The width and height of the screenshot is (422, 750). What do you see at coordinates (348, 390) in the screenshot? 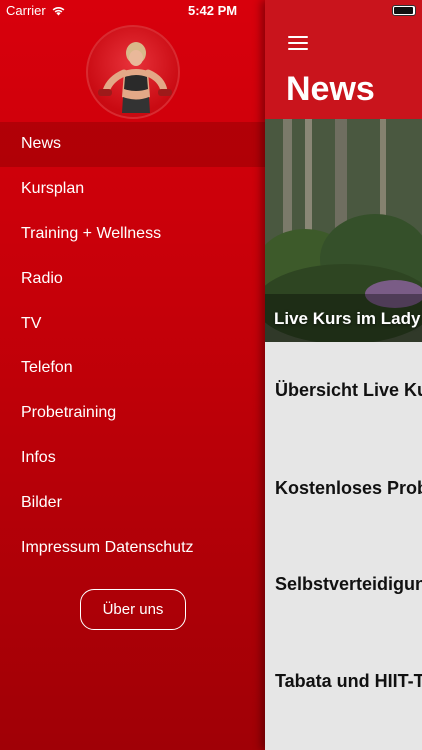
I see `news-item: Übersicht Live Ku` at bounding box center [348, 390].